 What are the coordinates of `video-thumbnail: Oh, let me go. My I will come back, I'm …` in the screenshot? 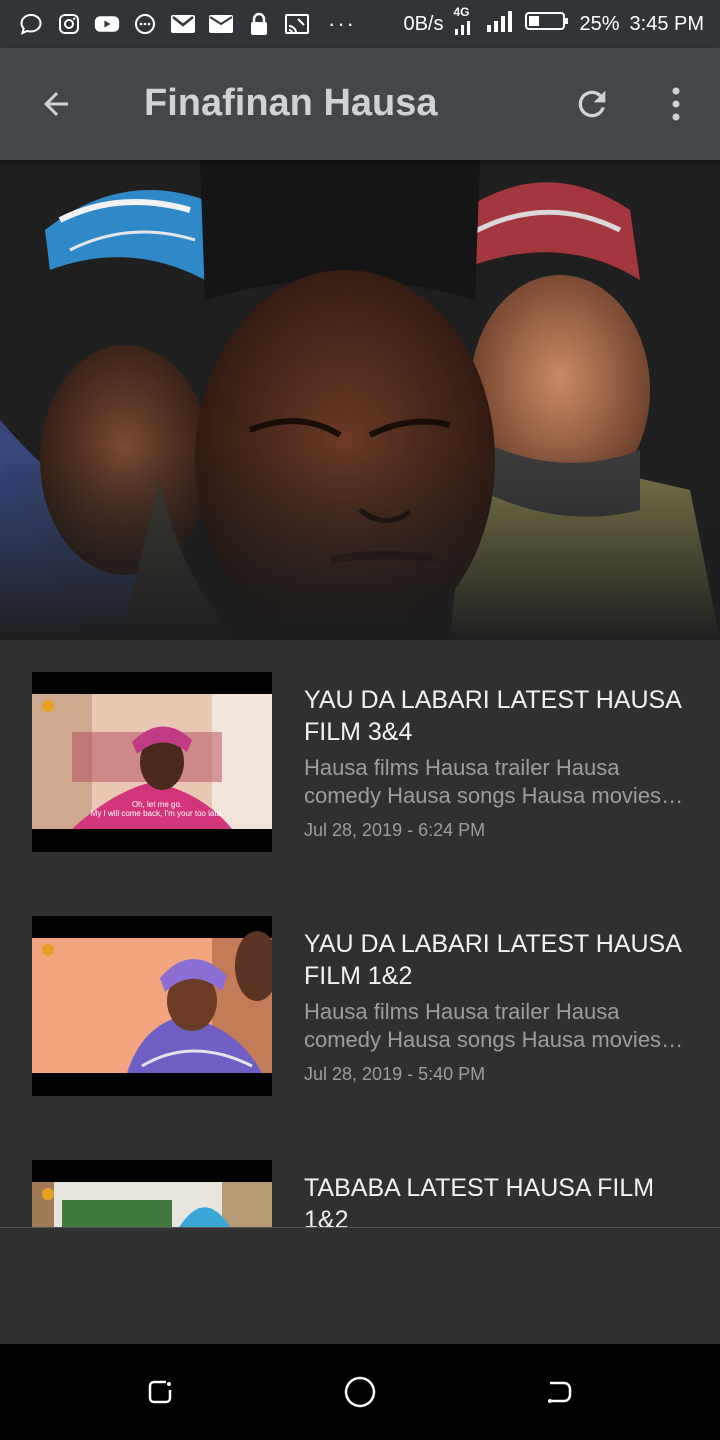 It's located at (152, 762).